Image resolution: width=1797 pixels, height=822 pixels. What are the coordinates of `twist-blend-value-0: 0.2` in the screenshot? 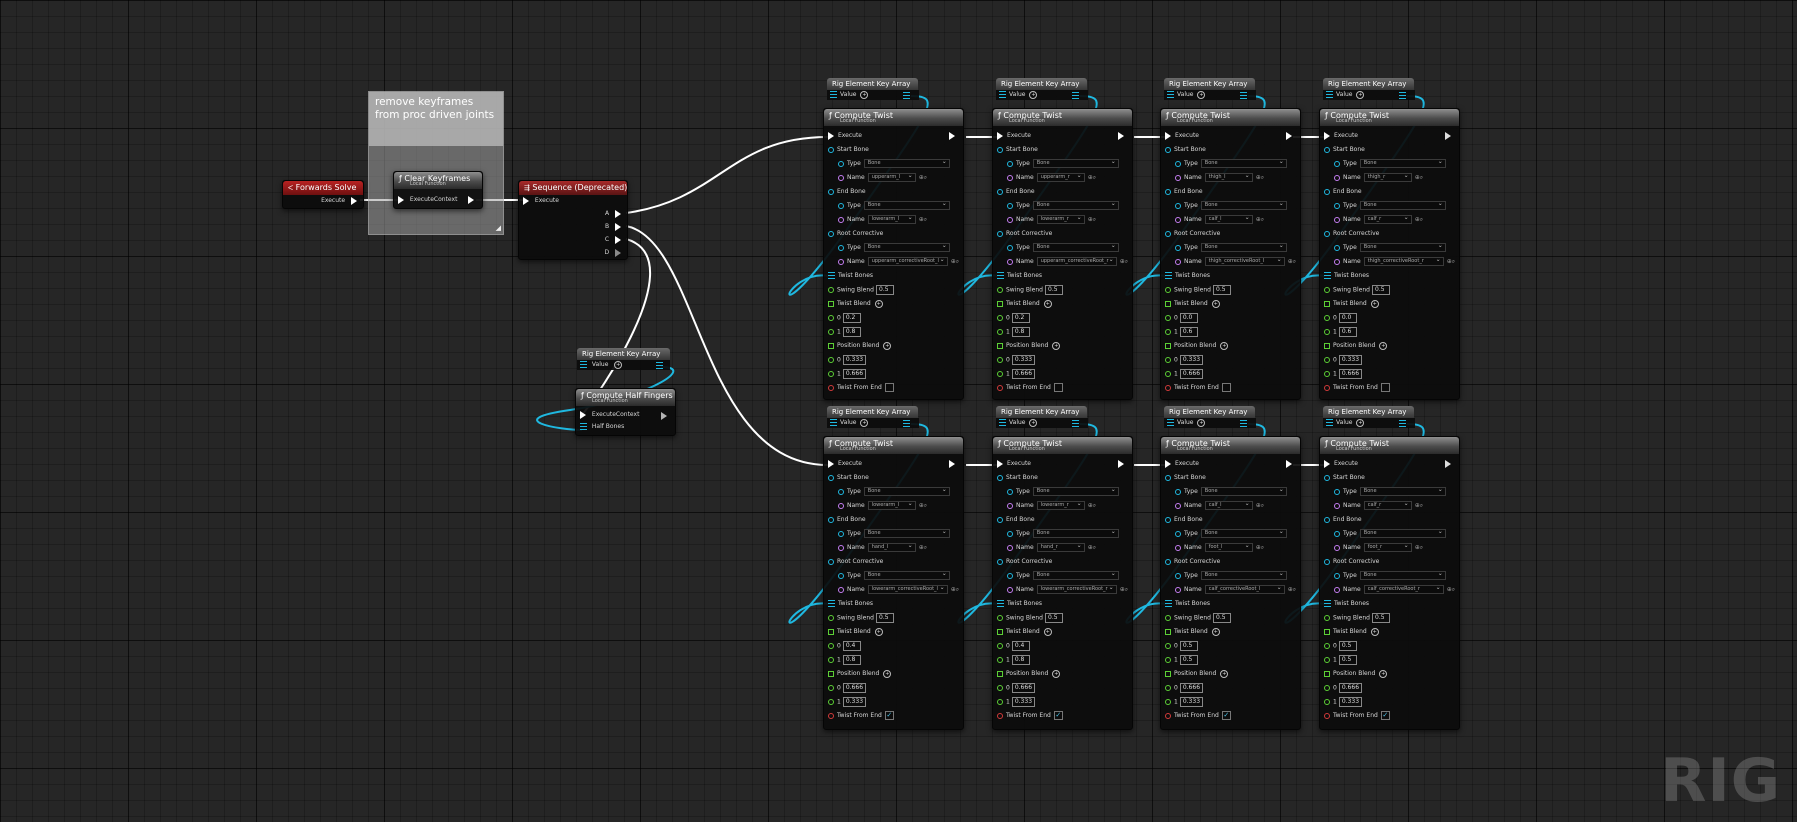 It's located at (851, 318).